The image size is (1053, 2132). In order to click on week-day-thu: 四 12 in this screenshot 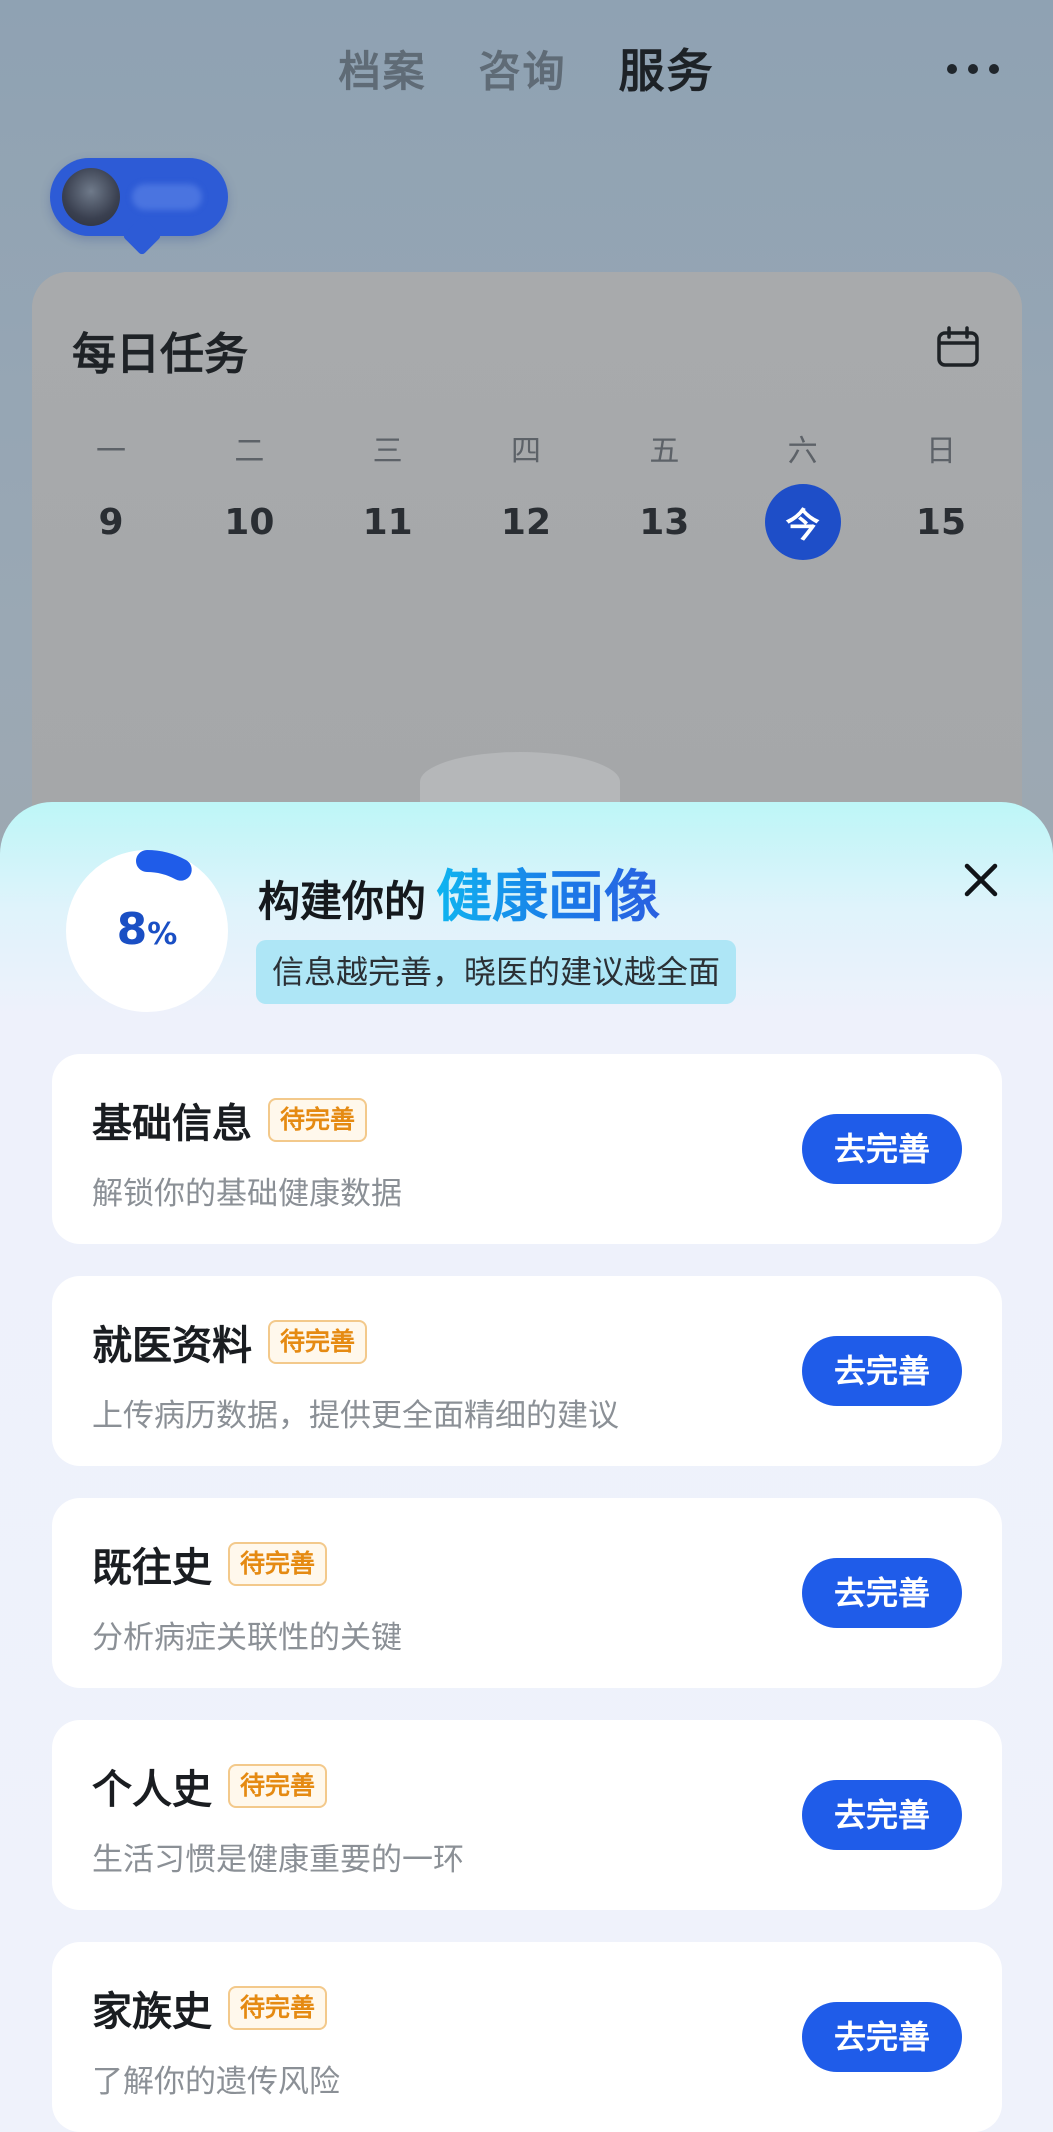, I will do `click(526, 496)`.